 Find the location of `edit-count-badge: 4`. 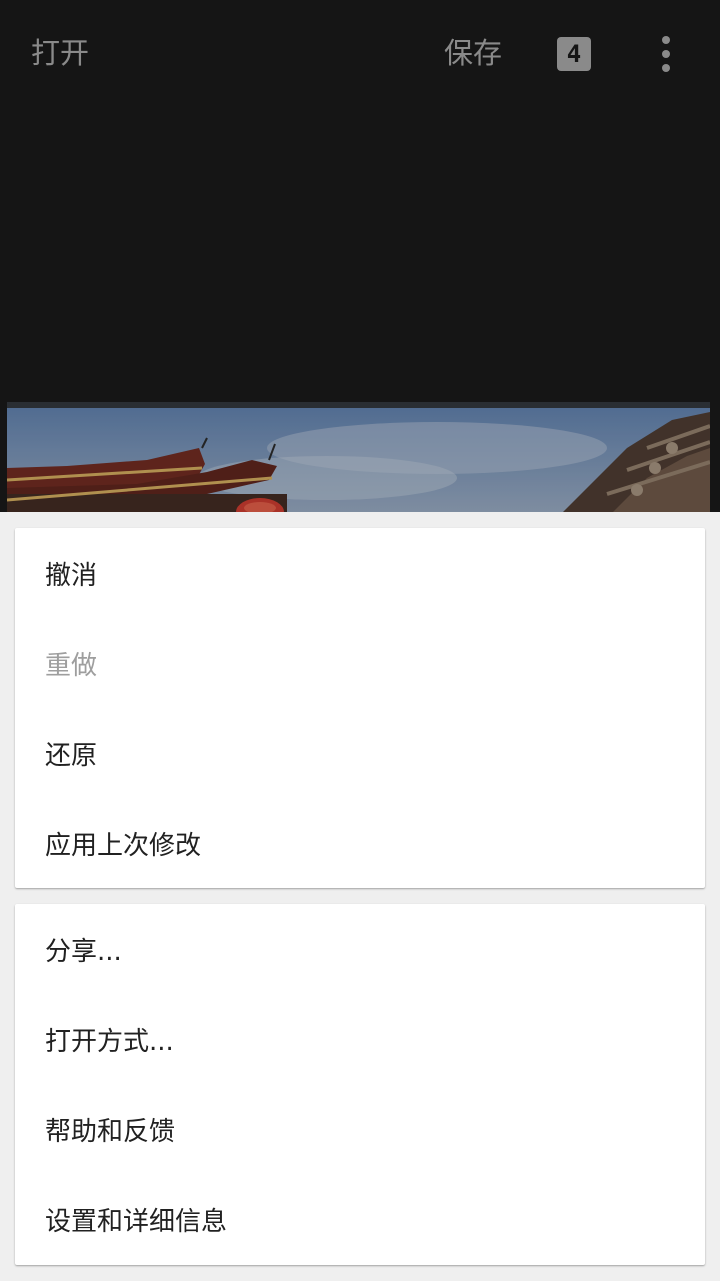

edit-count-badge: 4 is located at coordinates (574, 54).